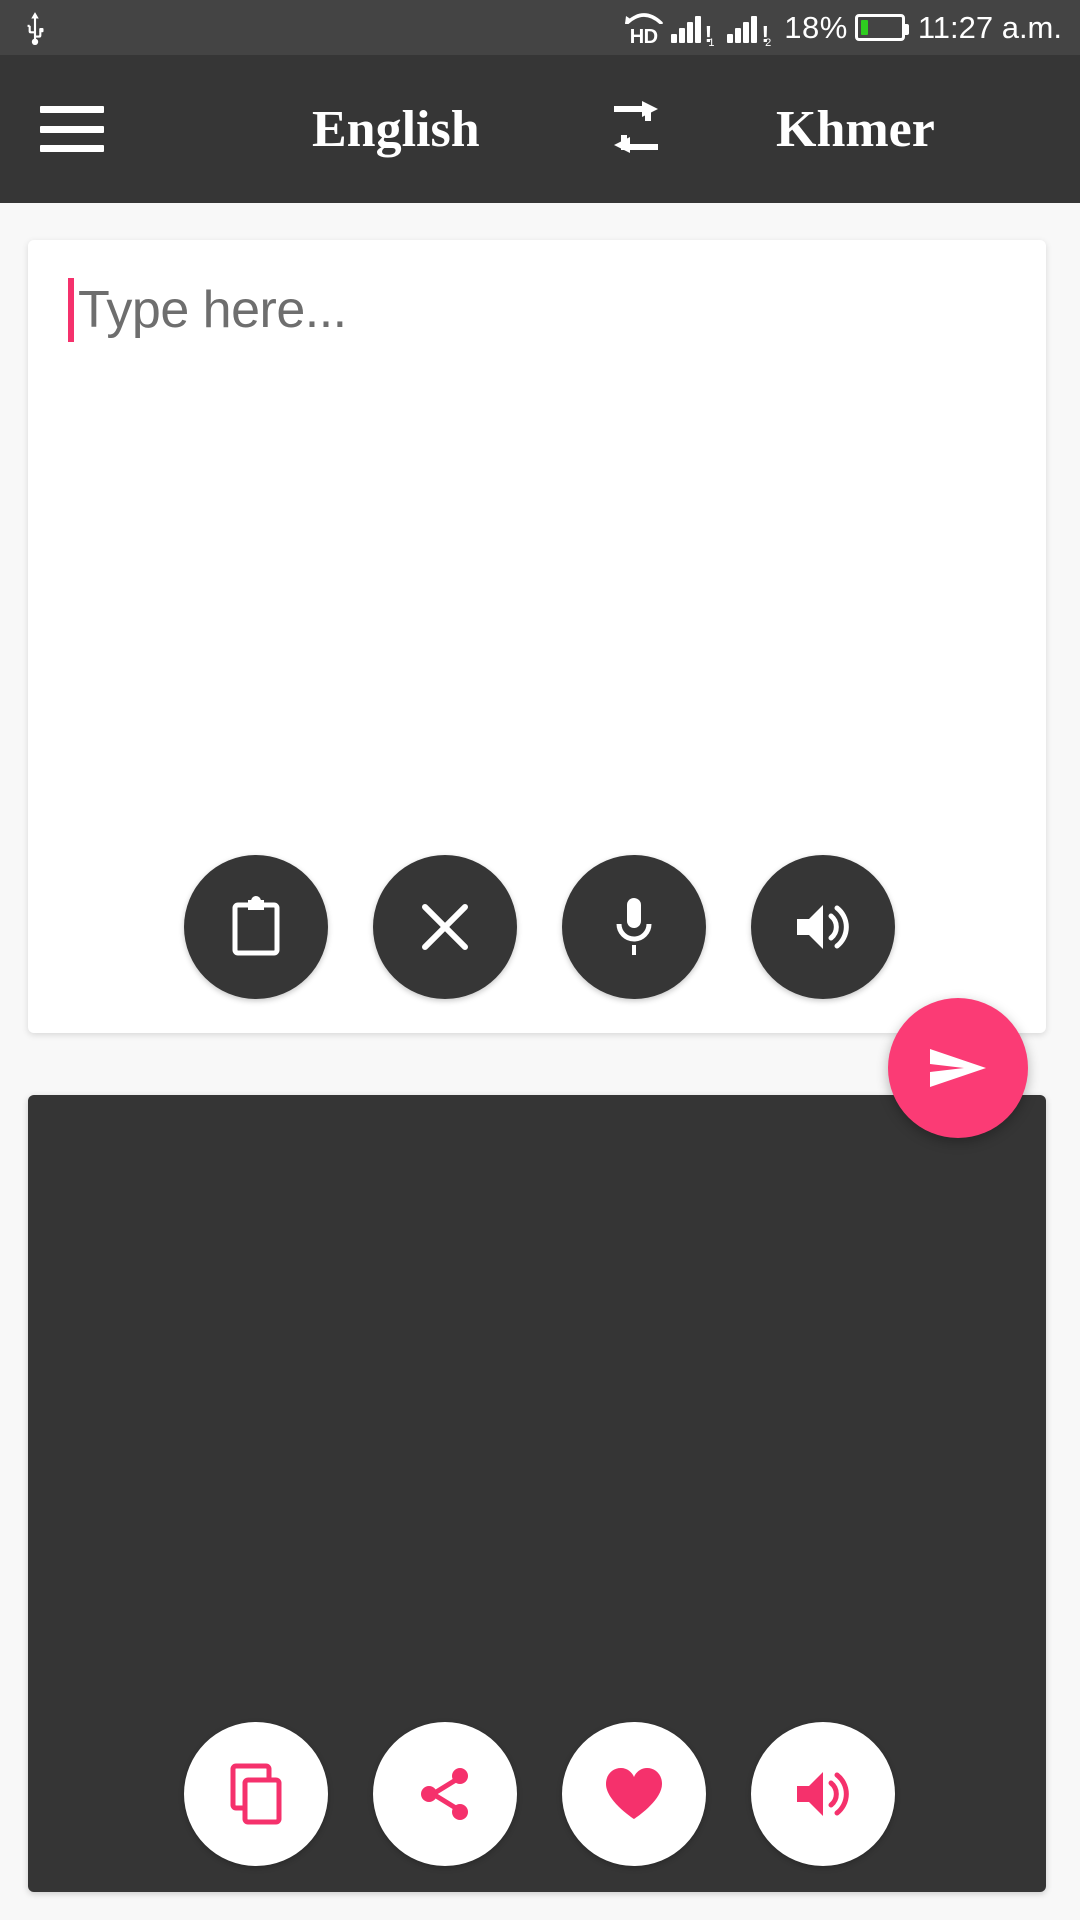 The image size is (1080, 1920). What do you see at coordinates (958, 1068) in the screenshot?
I see `send-button` at bounding box center [958, 1068].